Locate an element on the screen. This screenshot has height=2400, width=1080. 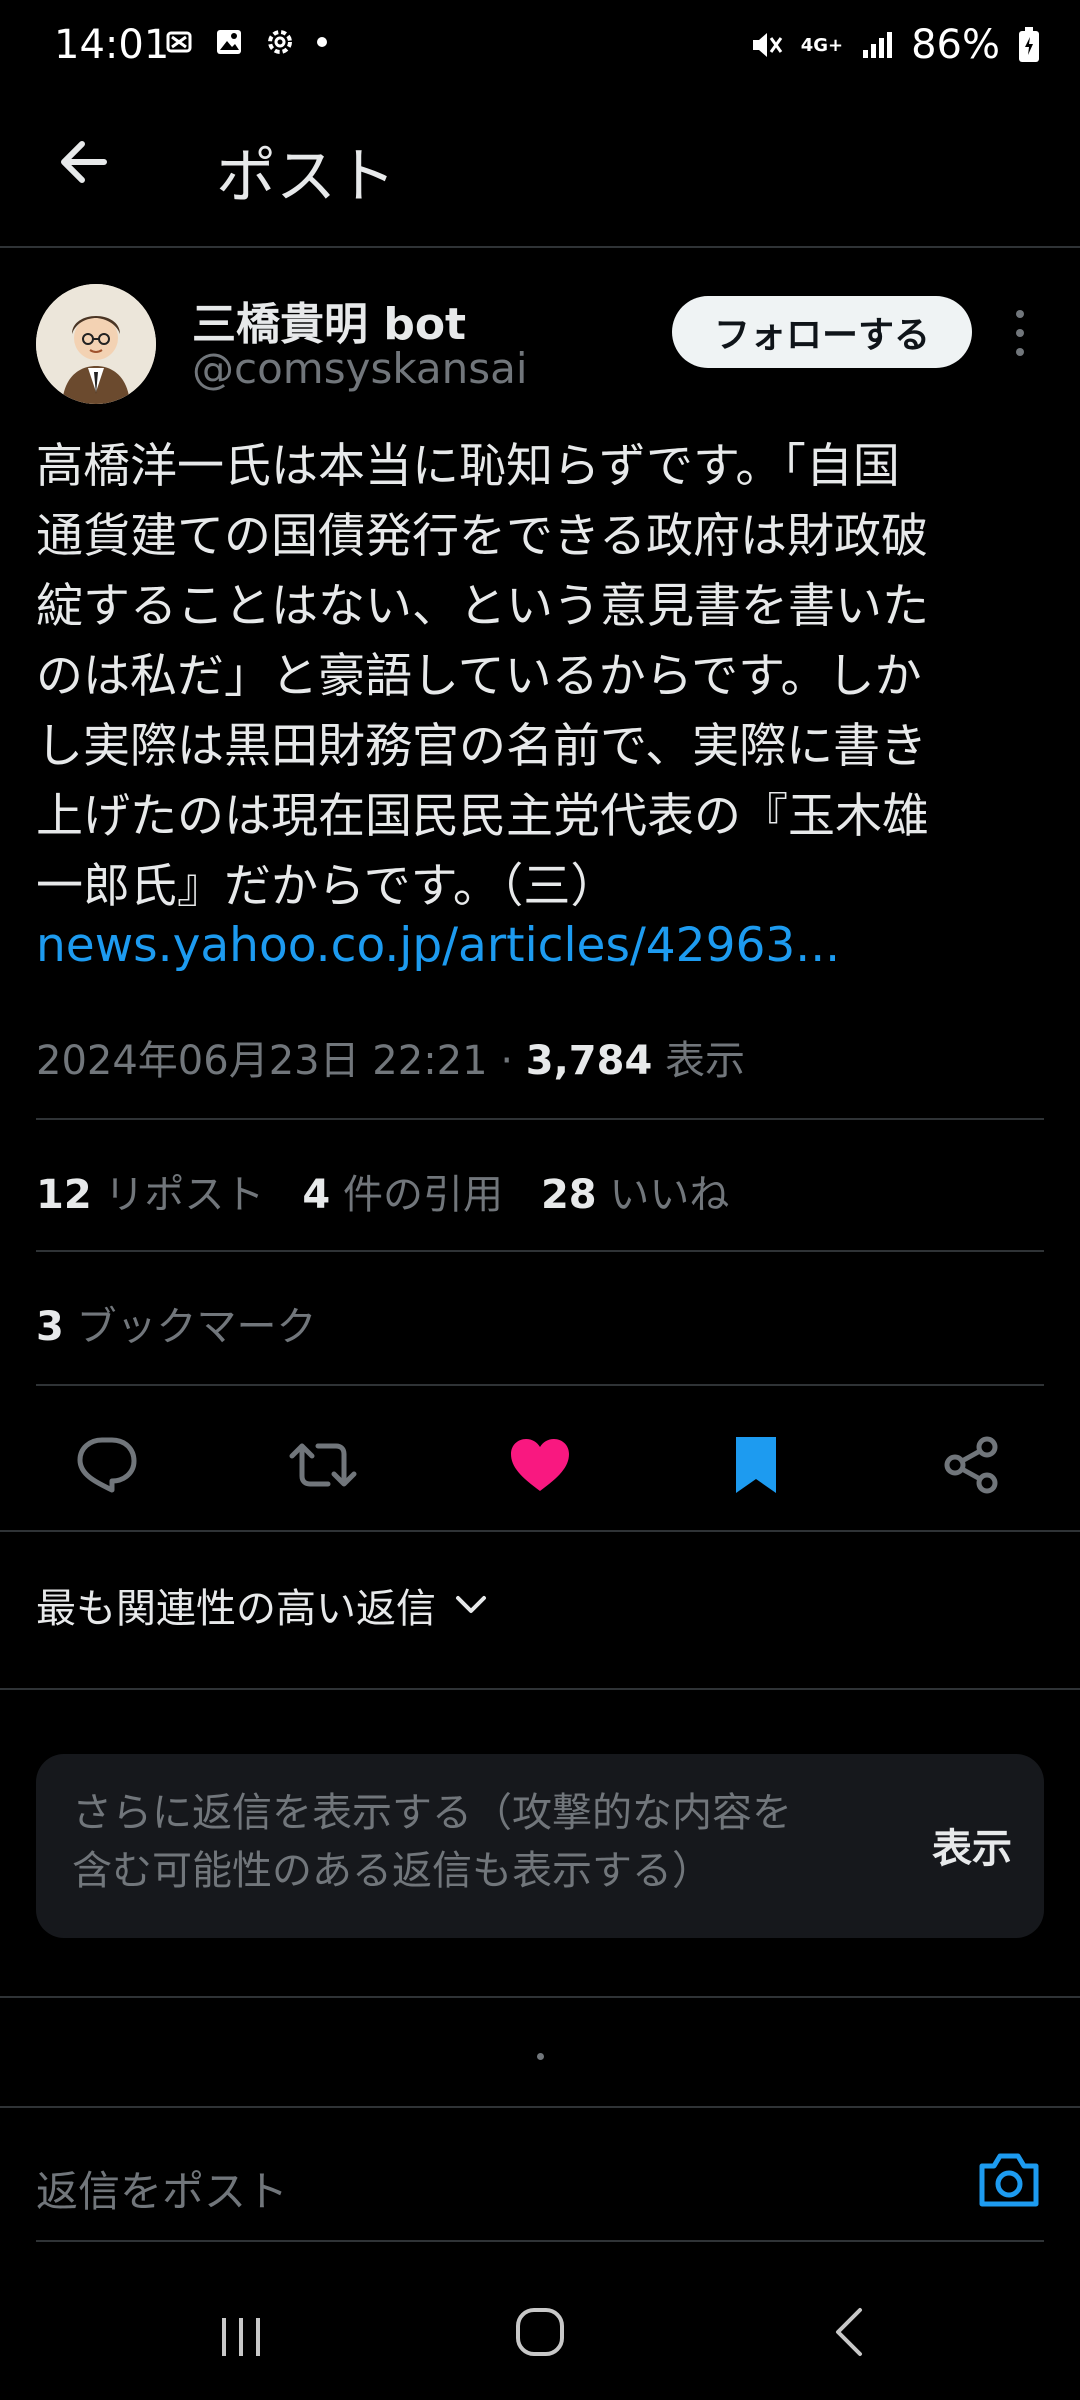
bookmarks-stat: 3 ブックマーク is located at coordinates (176, 1323).